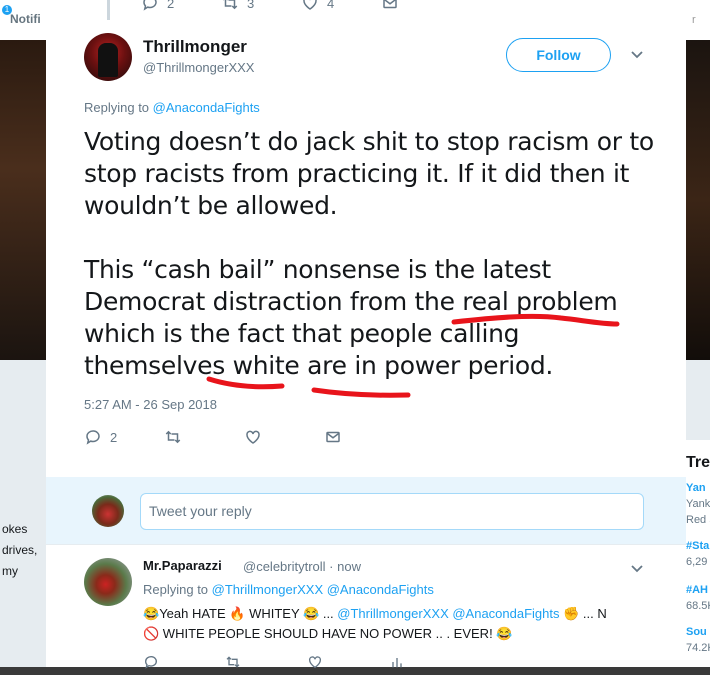 The height and width of the screenshot is (675, 710). Describe the element at coordinates (366, 544) in the screenshot. I see `divider` at that location.